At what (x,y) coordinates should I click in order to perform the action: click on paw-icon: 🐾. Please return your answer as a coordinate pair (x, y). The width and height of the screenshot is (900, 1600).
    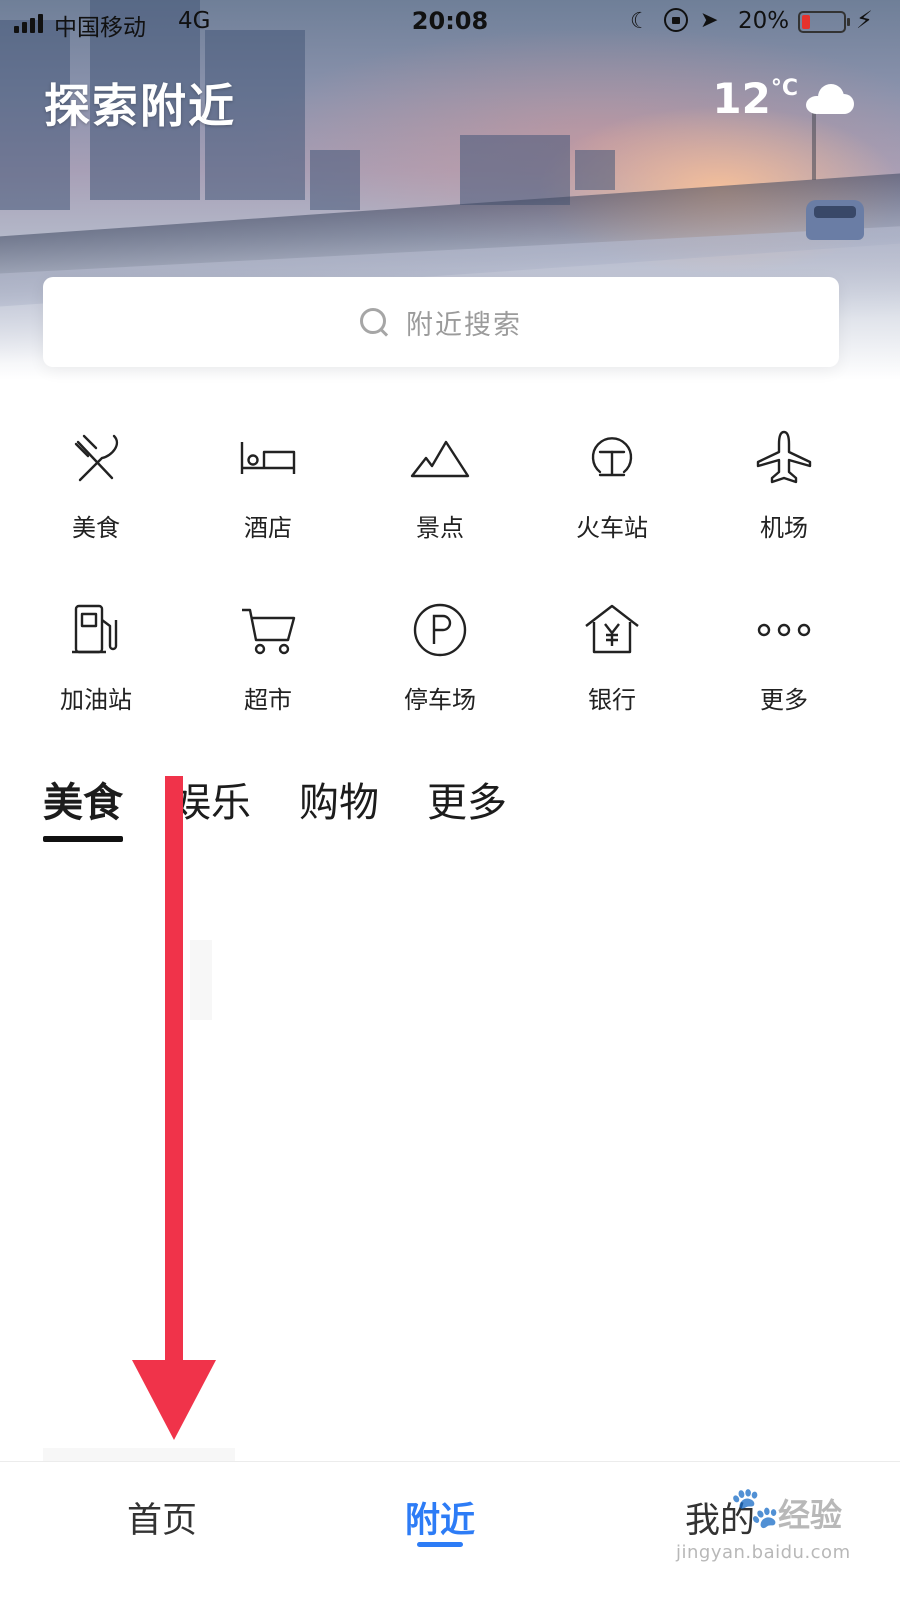
    Looking at the image, I should click on (755, 1508).